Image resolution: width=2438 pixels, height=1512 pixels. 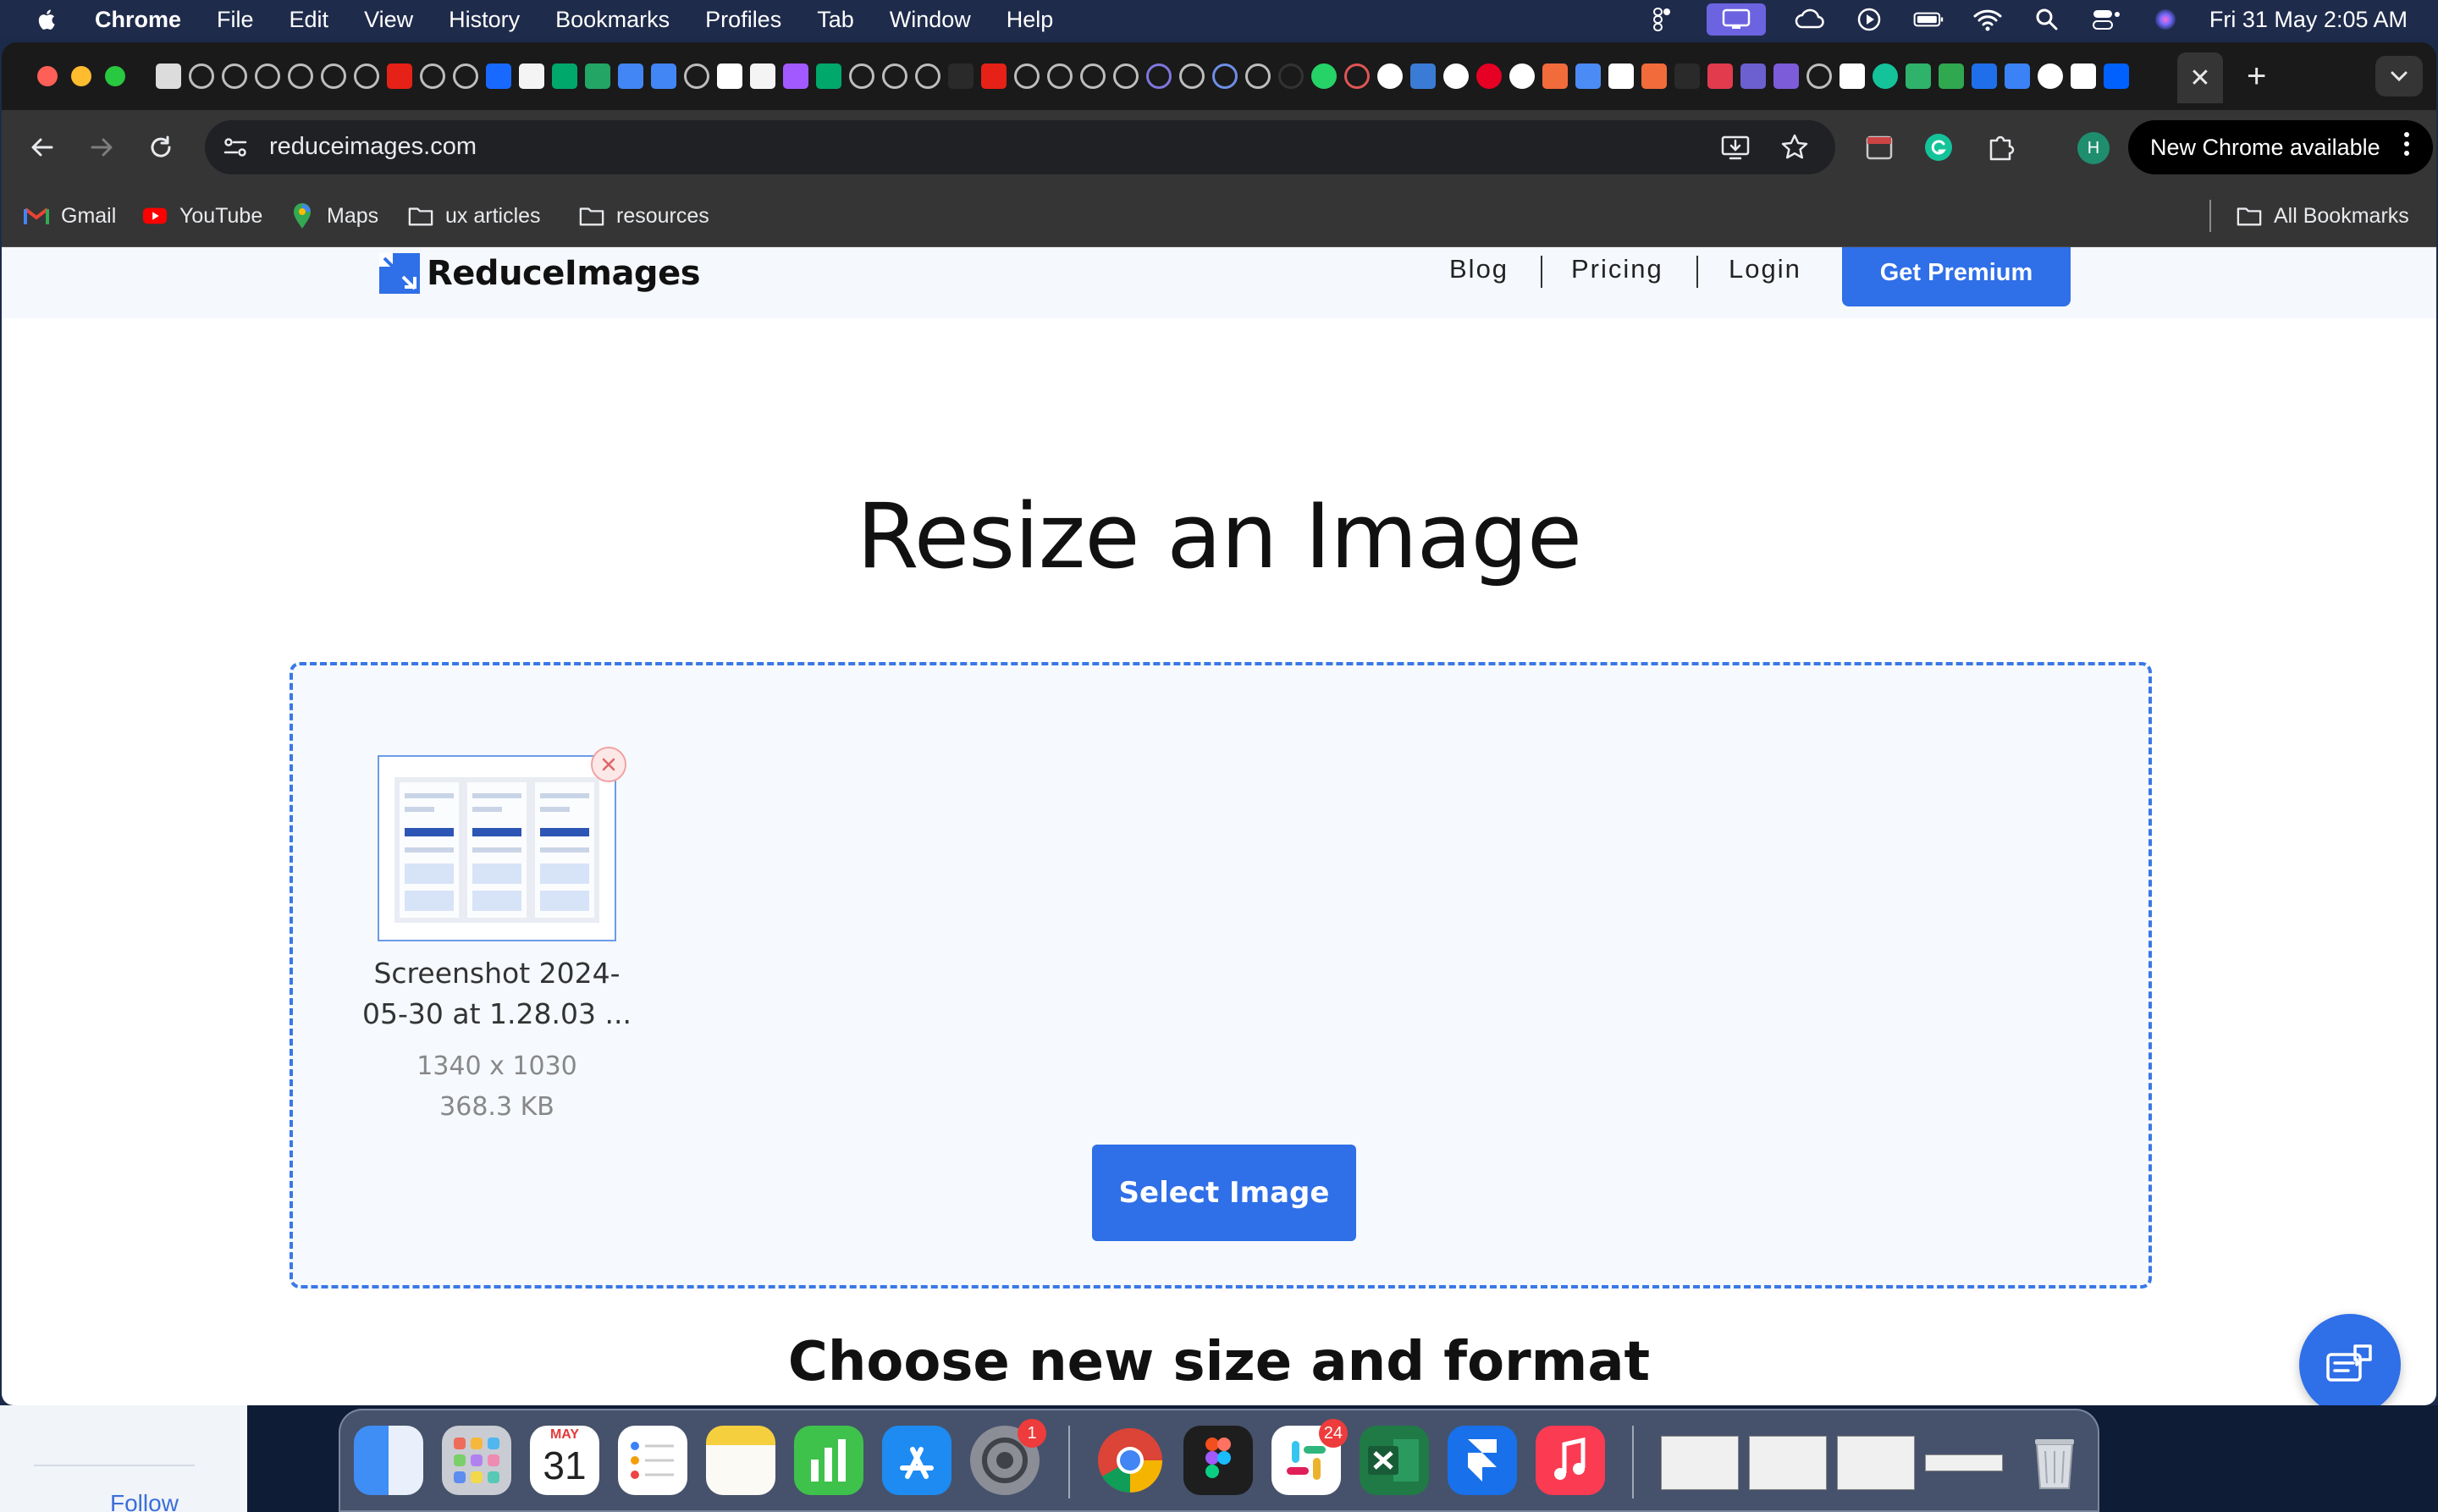 What do you see at coordinates (115, 76) in the screenshot?
I see `fullscreen-window-button` at bounding box center [115, 76].